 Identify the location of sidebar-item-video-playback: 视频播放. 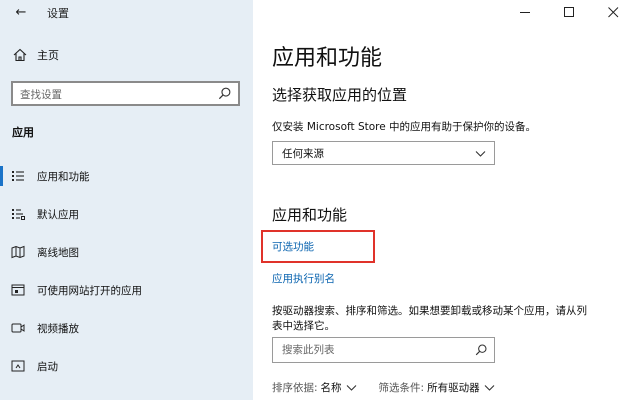
(126, 328).